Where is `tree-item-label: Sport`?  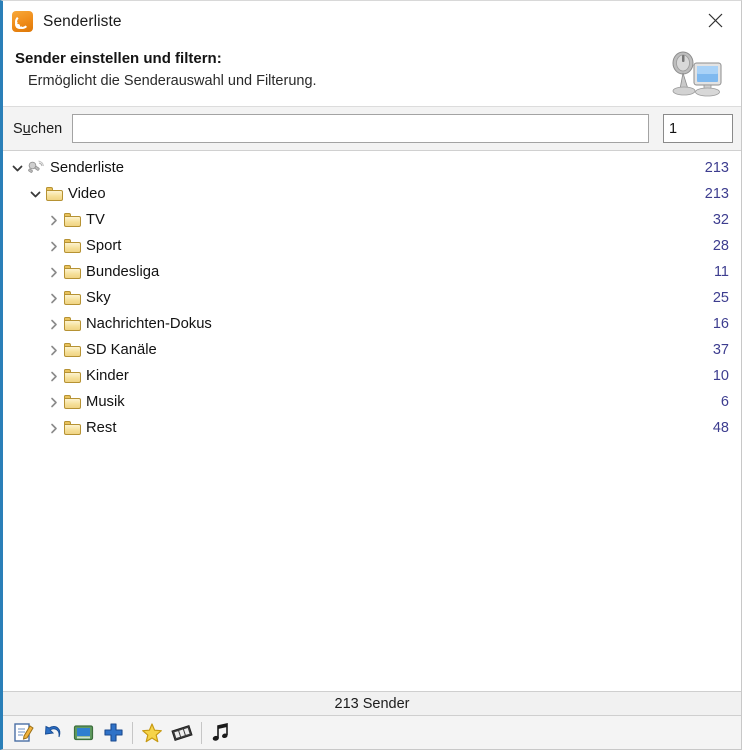
tree-item-label: Sport is located at coordinates (104, 246).